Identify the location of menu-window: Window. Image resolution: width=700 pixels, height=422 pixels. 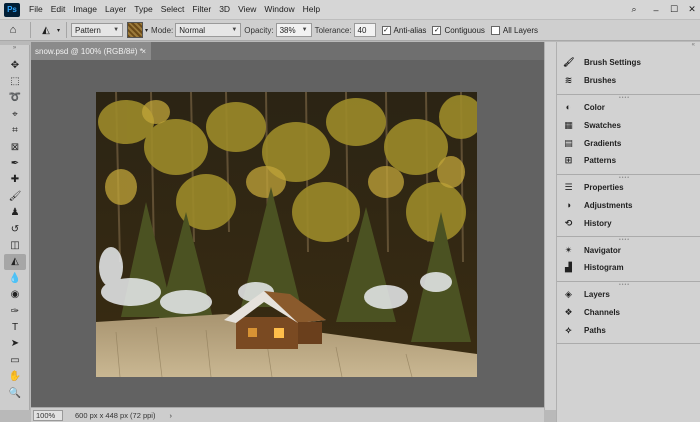
(279, 9).